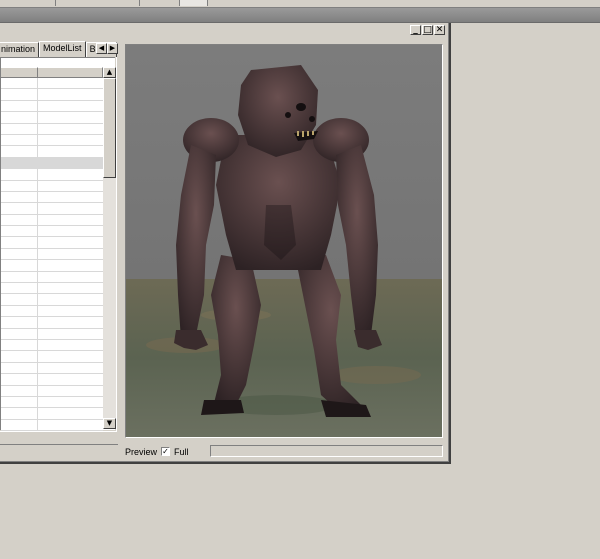 Image resolution: width=600 pixels, height=559 pixels. Describe the element at coordinates (101, 48) in the screenshot. I see `tab-scroll-left-icon: ◀` at that location.